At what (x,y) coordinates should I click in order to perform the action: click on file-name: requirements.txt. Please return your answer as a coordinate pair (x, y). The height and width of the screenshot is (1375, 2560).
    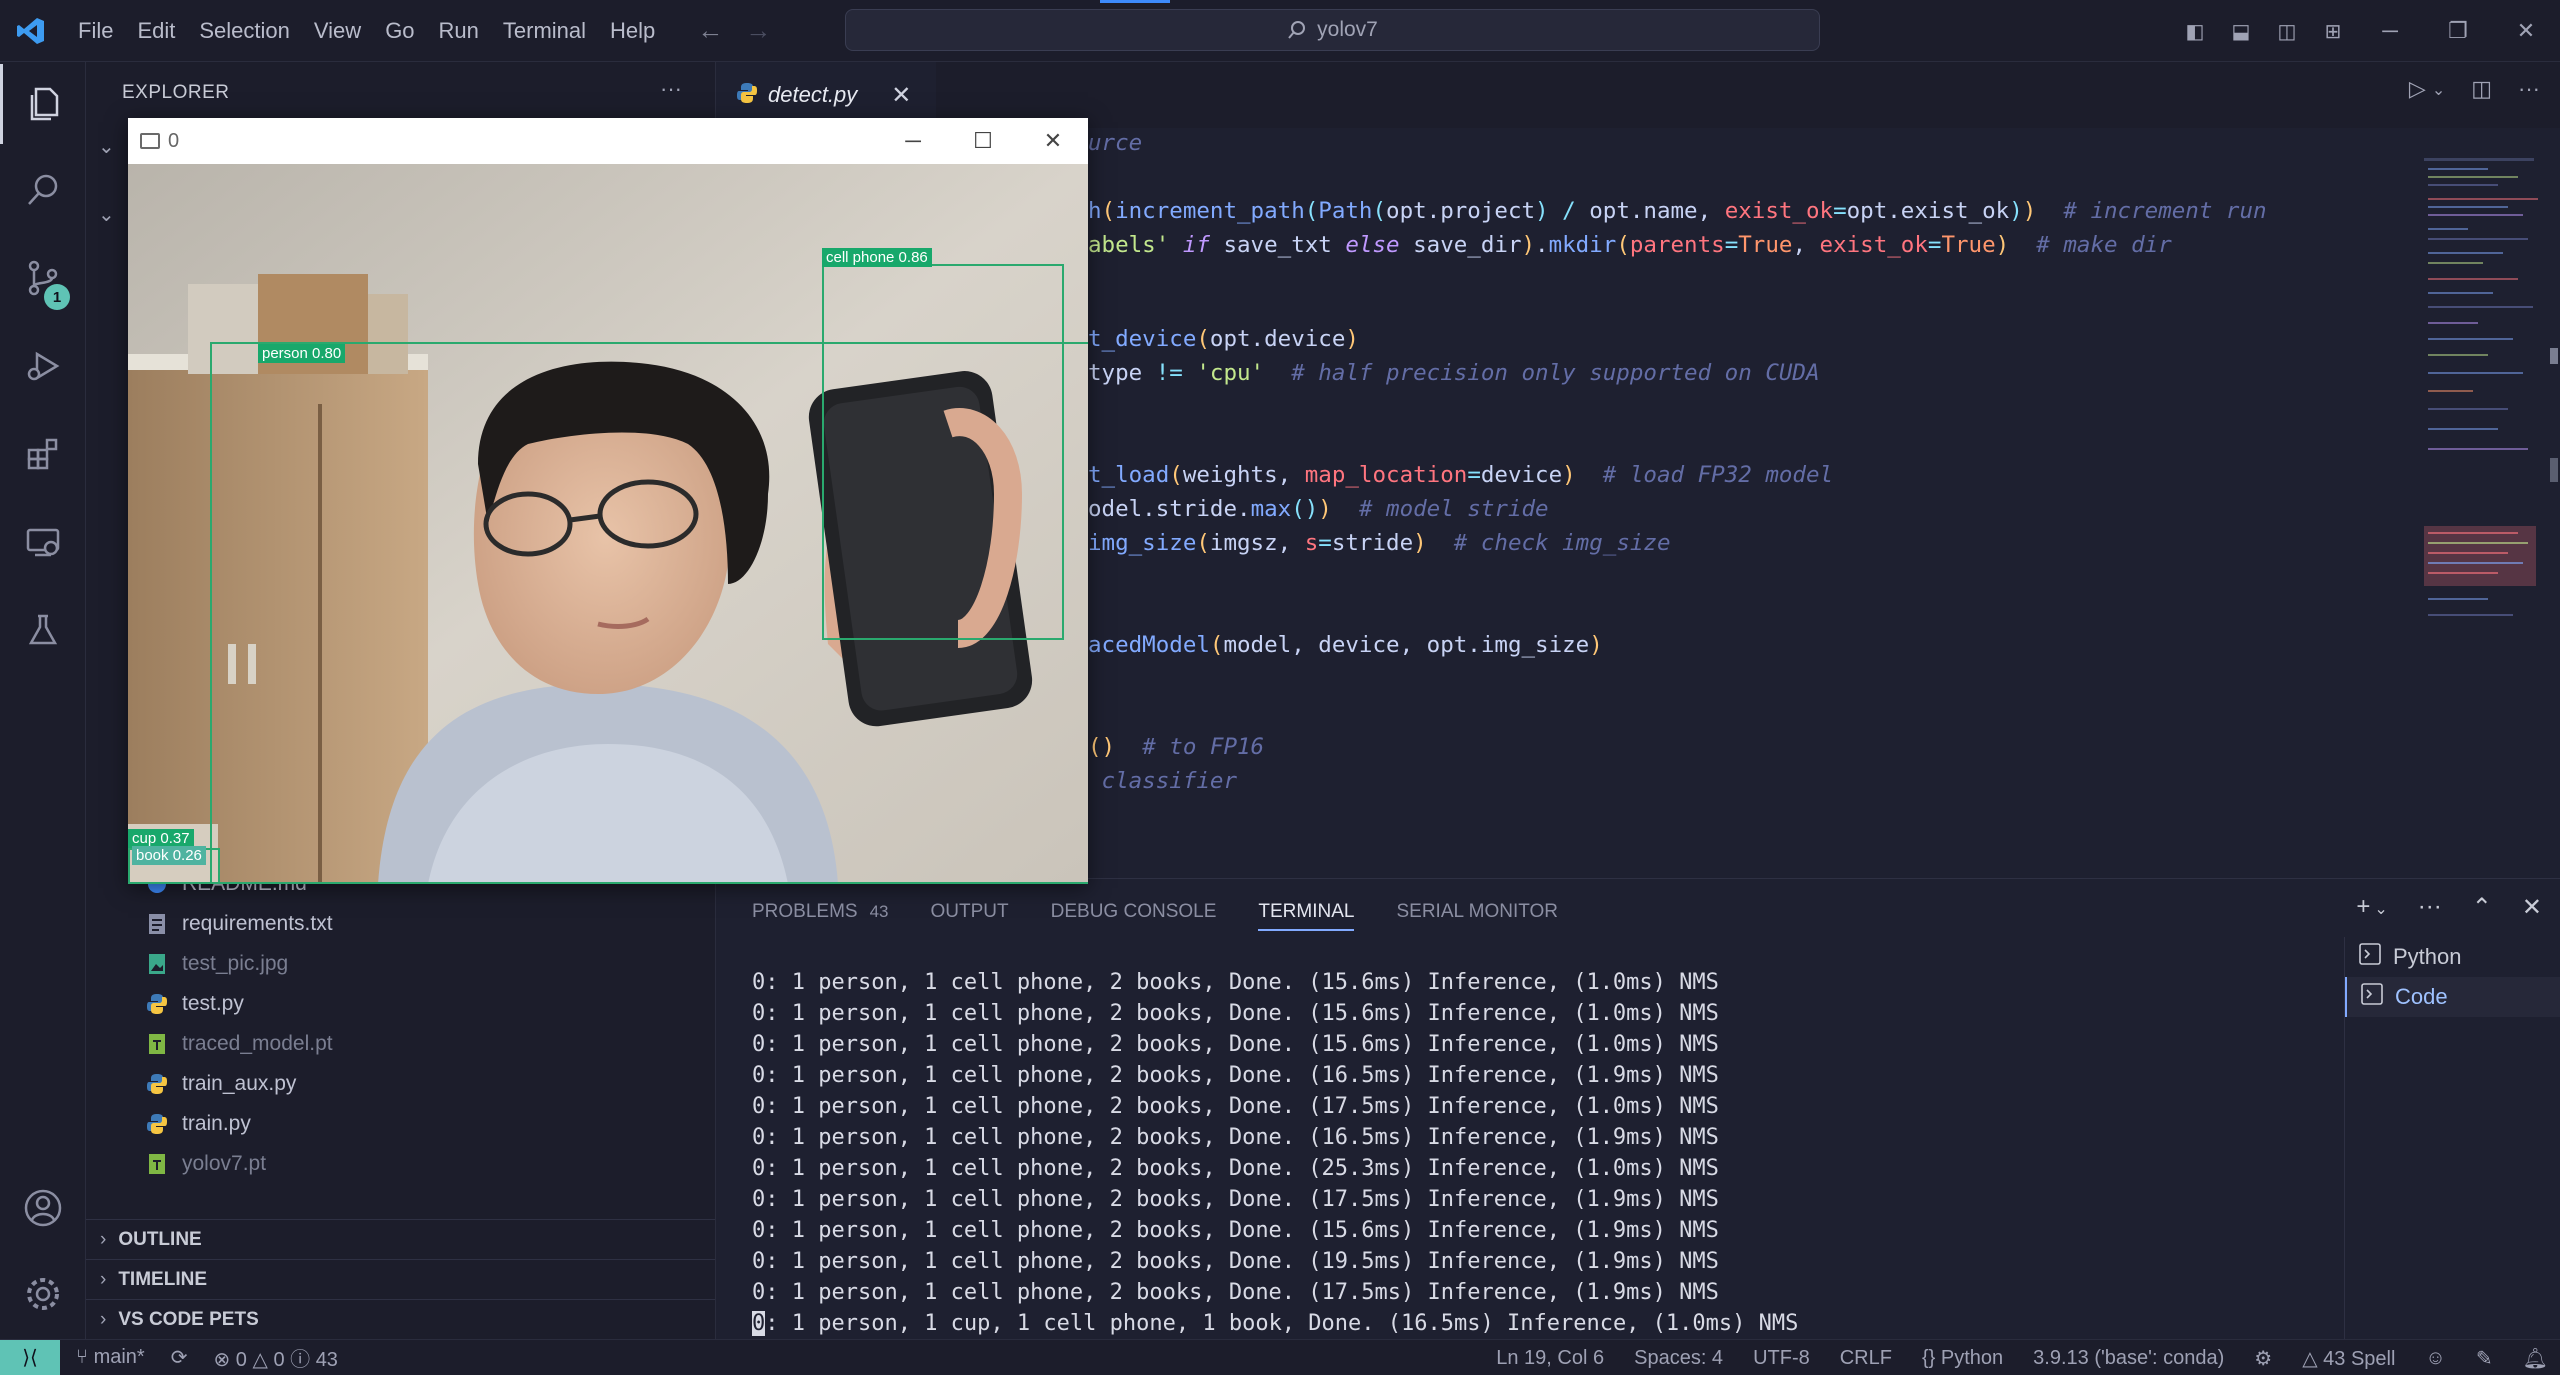
    Looking at the image, I should click on (257, 923).